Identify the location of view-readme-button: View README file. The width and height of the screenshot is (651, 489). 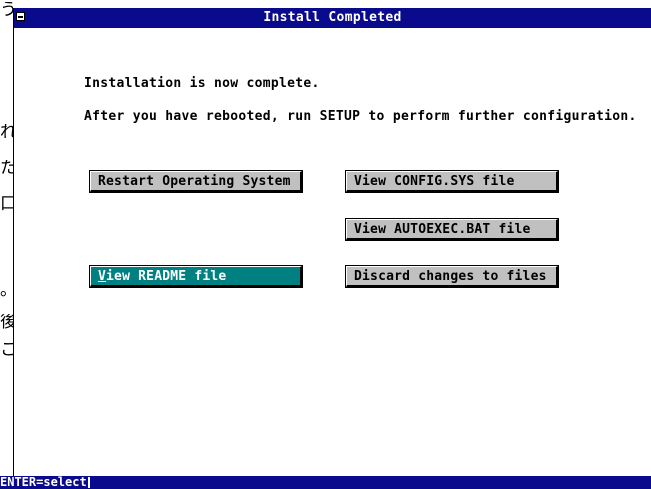
(196, 276).